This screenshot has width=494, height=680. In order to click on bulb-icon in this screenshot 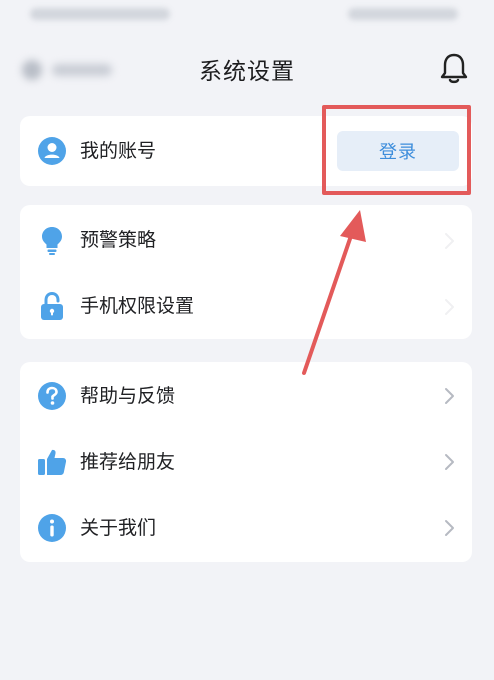, I will do `click(52, 241)`.